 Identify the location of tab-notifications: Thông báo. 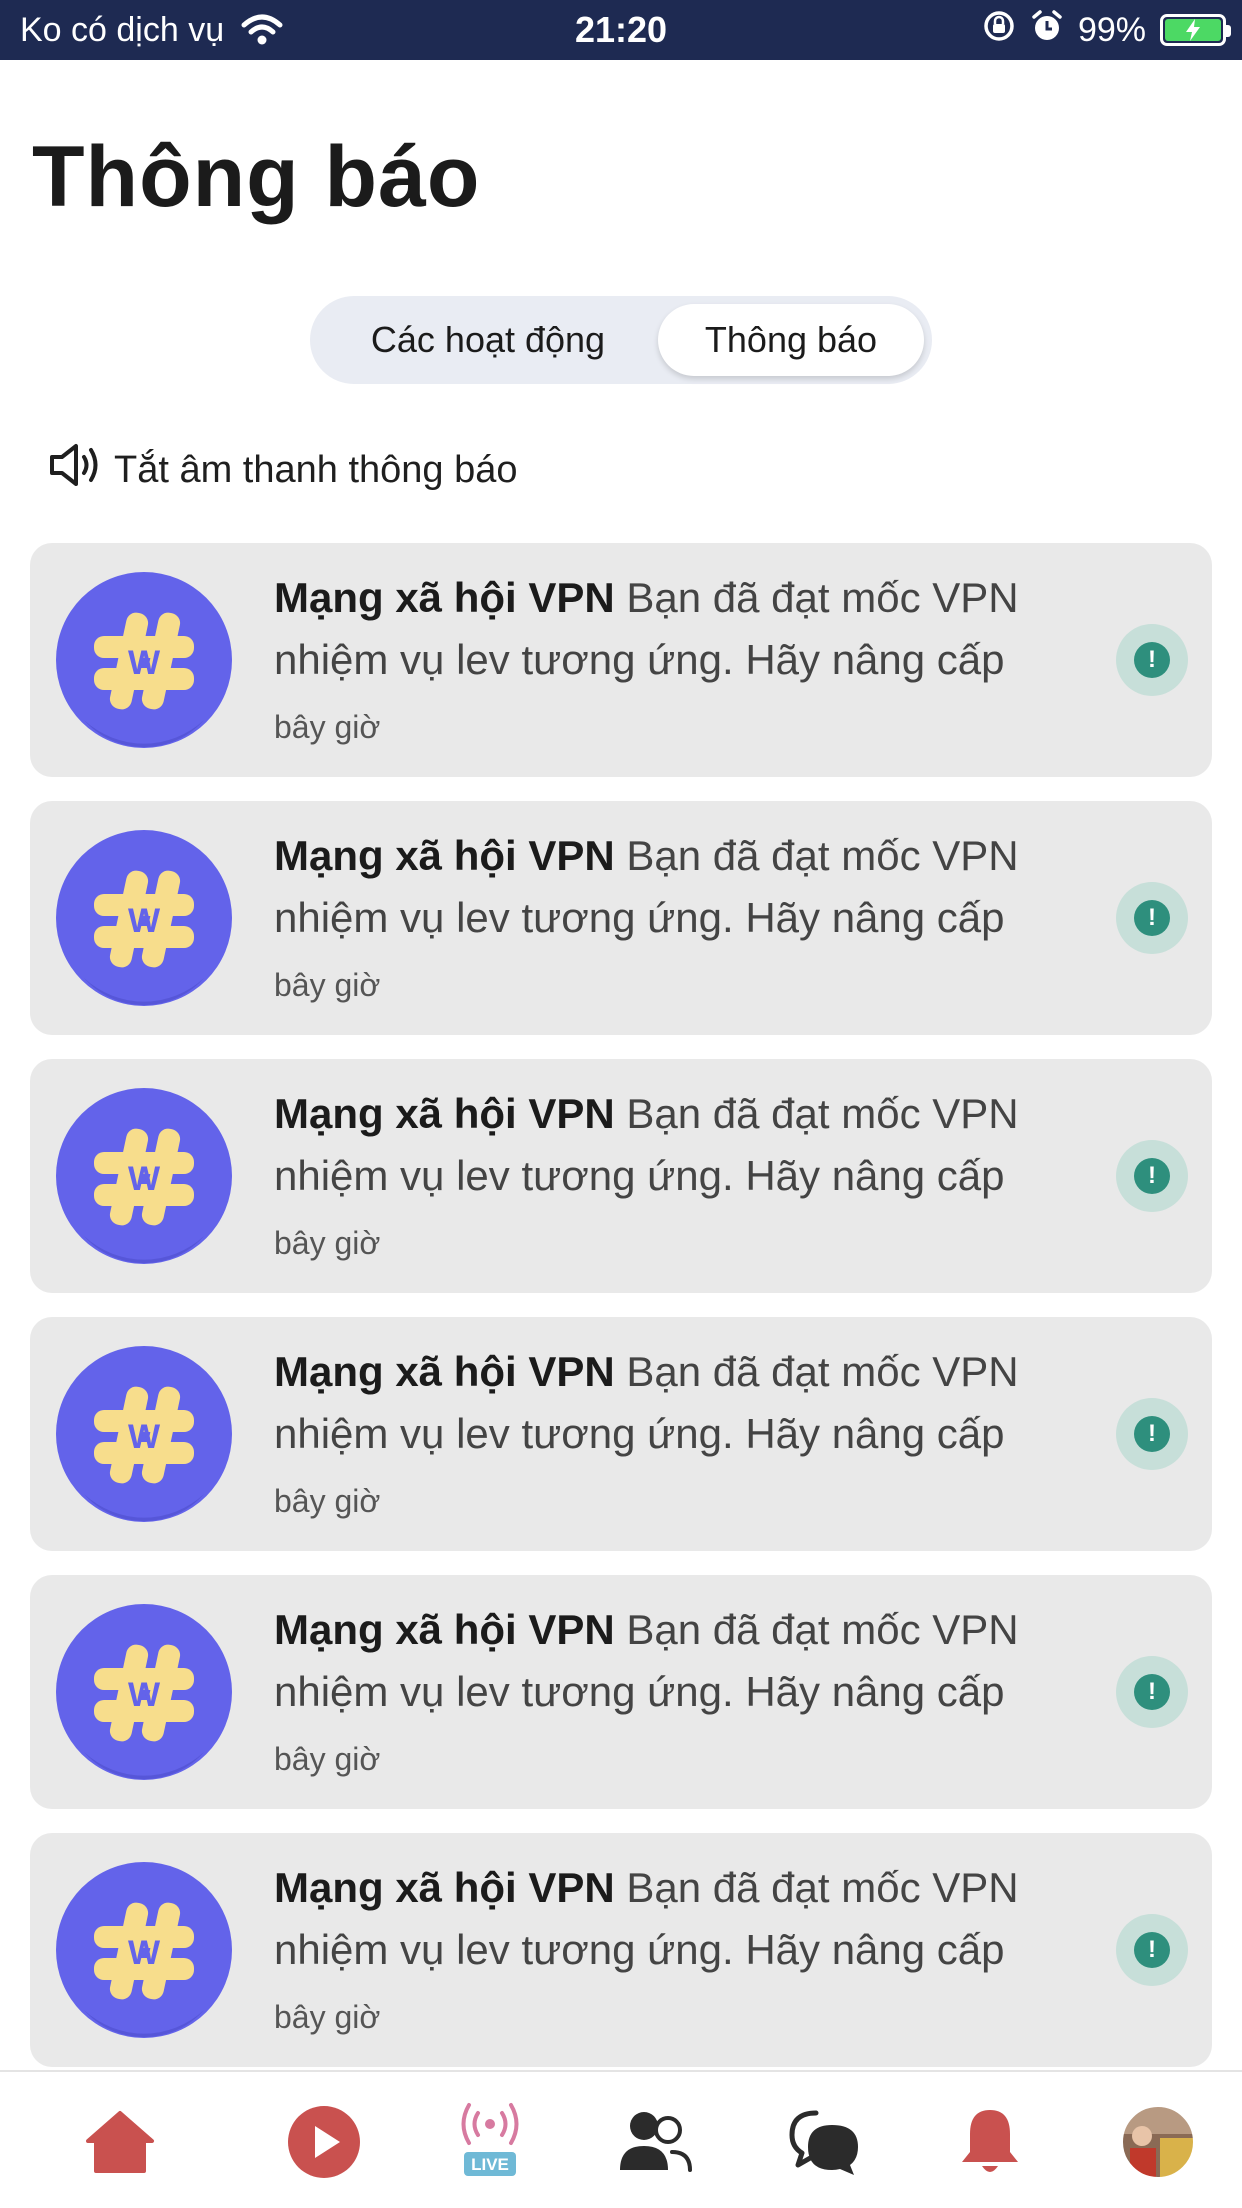
(791, 340).